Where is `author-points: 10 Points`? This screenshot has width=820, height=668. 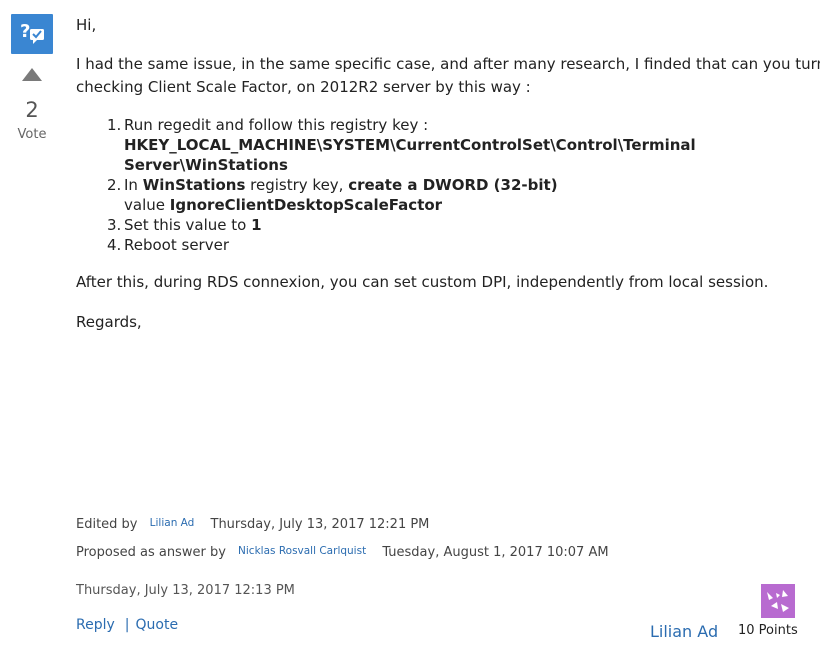
author-points: 10 Points is located at coordinates (768, 630).